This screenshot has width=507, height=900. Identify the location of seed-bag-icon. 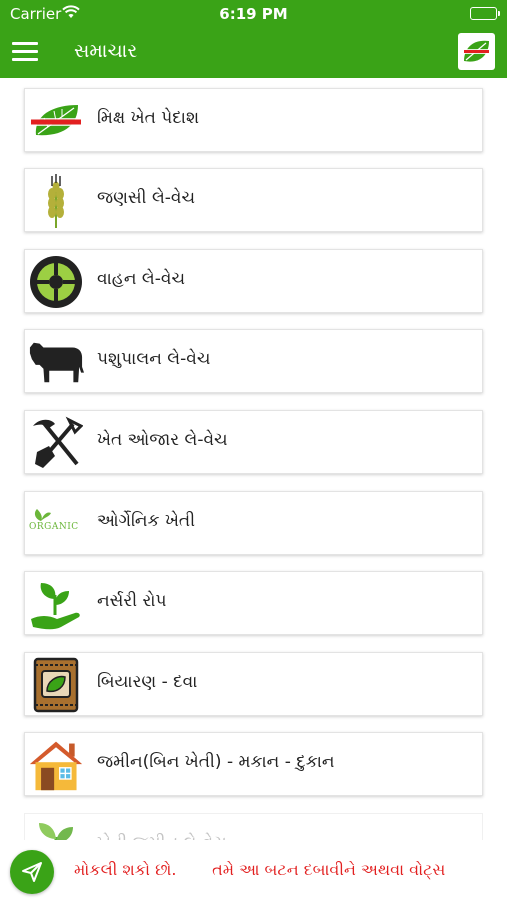
(56, 685).